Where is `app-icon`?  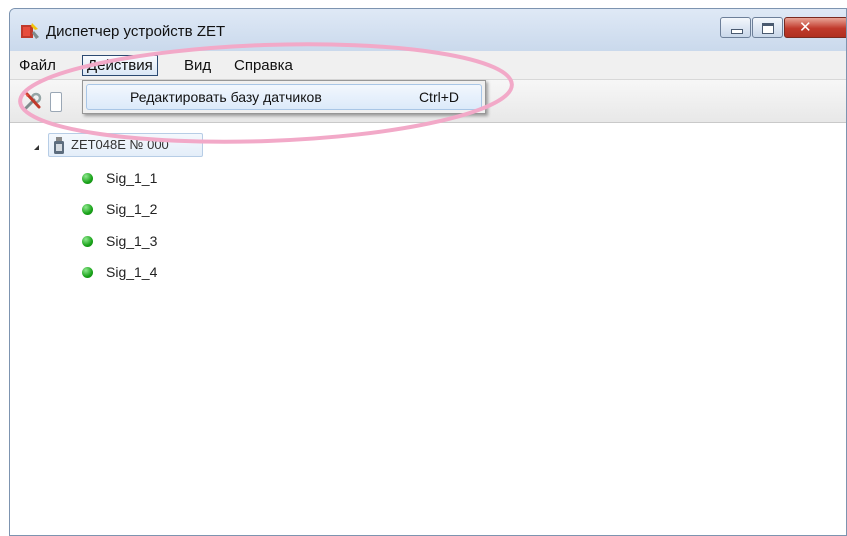 app-icon is located at coordinates (30, 31).